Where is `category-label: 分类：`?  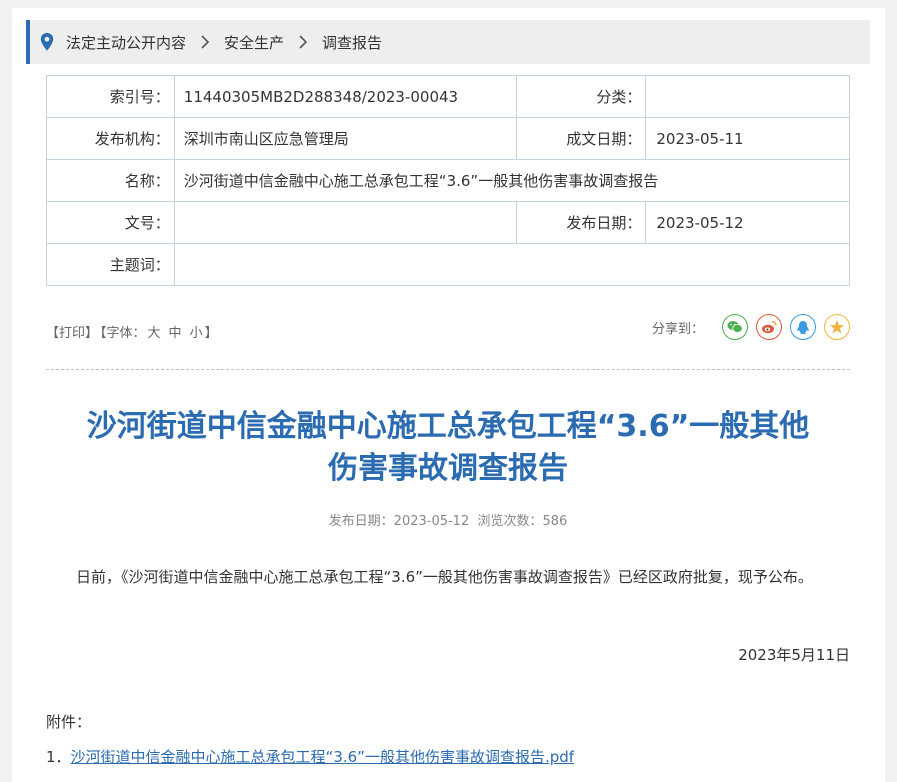 category-label: 分类： is located at coordinates (581, 96).